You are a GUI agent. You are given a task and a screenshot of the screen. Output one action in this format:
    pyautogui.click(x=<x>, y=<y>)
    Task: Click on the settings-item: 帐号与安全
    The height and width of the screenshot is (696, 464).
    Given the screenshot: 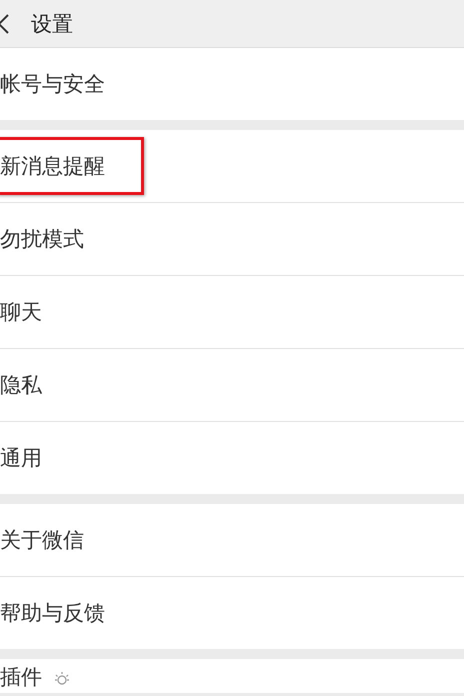 What is the action you would take?
    pyautogui.click(x=232, y=84)
    